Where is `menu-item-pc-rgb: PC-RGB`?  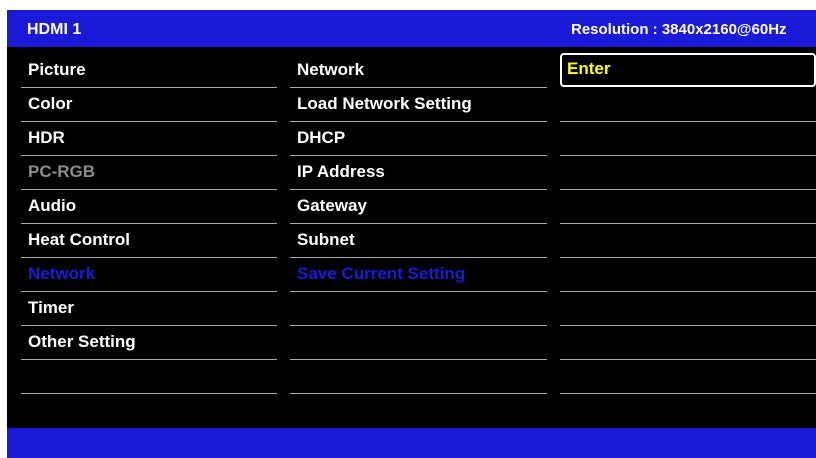 menu-item-pc-rgb: PC-RGB is located at coordinates (149, 173).